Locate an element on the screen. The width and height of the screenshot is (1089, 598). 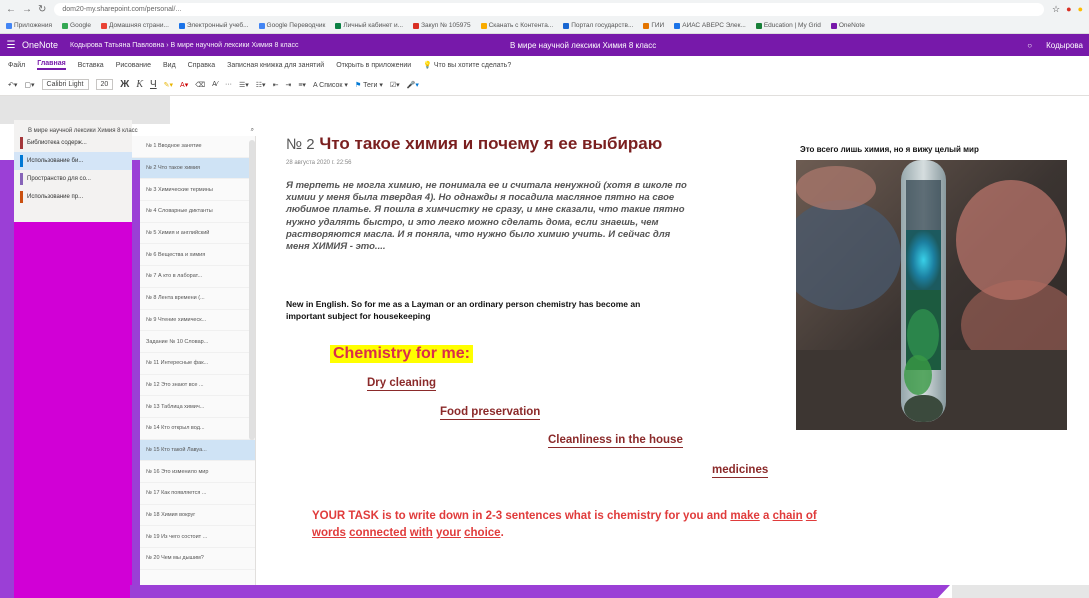
styles-icon: A⁄ is located at coordinates (215, 84).